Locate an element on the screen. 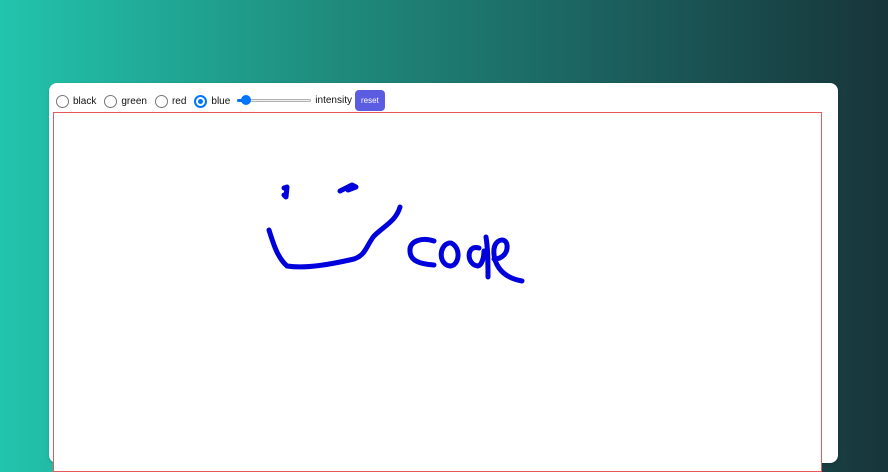 The height and width of the screenshot is (472, 888). drawn-stroke-right-eye is located at coordinates (348, 188).